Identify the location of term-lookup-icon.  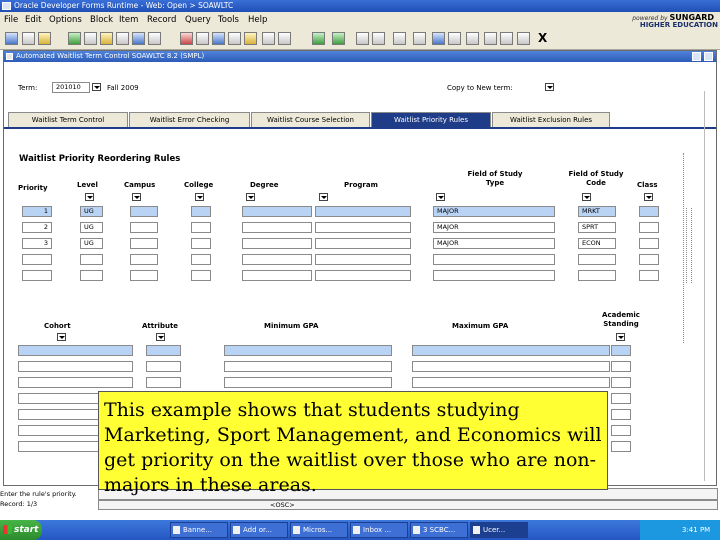
(96, 87).